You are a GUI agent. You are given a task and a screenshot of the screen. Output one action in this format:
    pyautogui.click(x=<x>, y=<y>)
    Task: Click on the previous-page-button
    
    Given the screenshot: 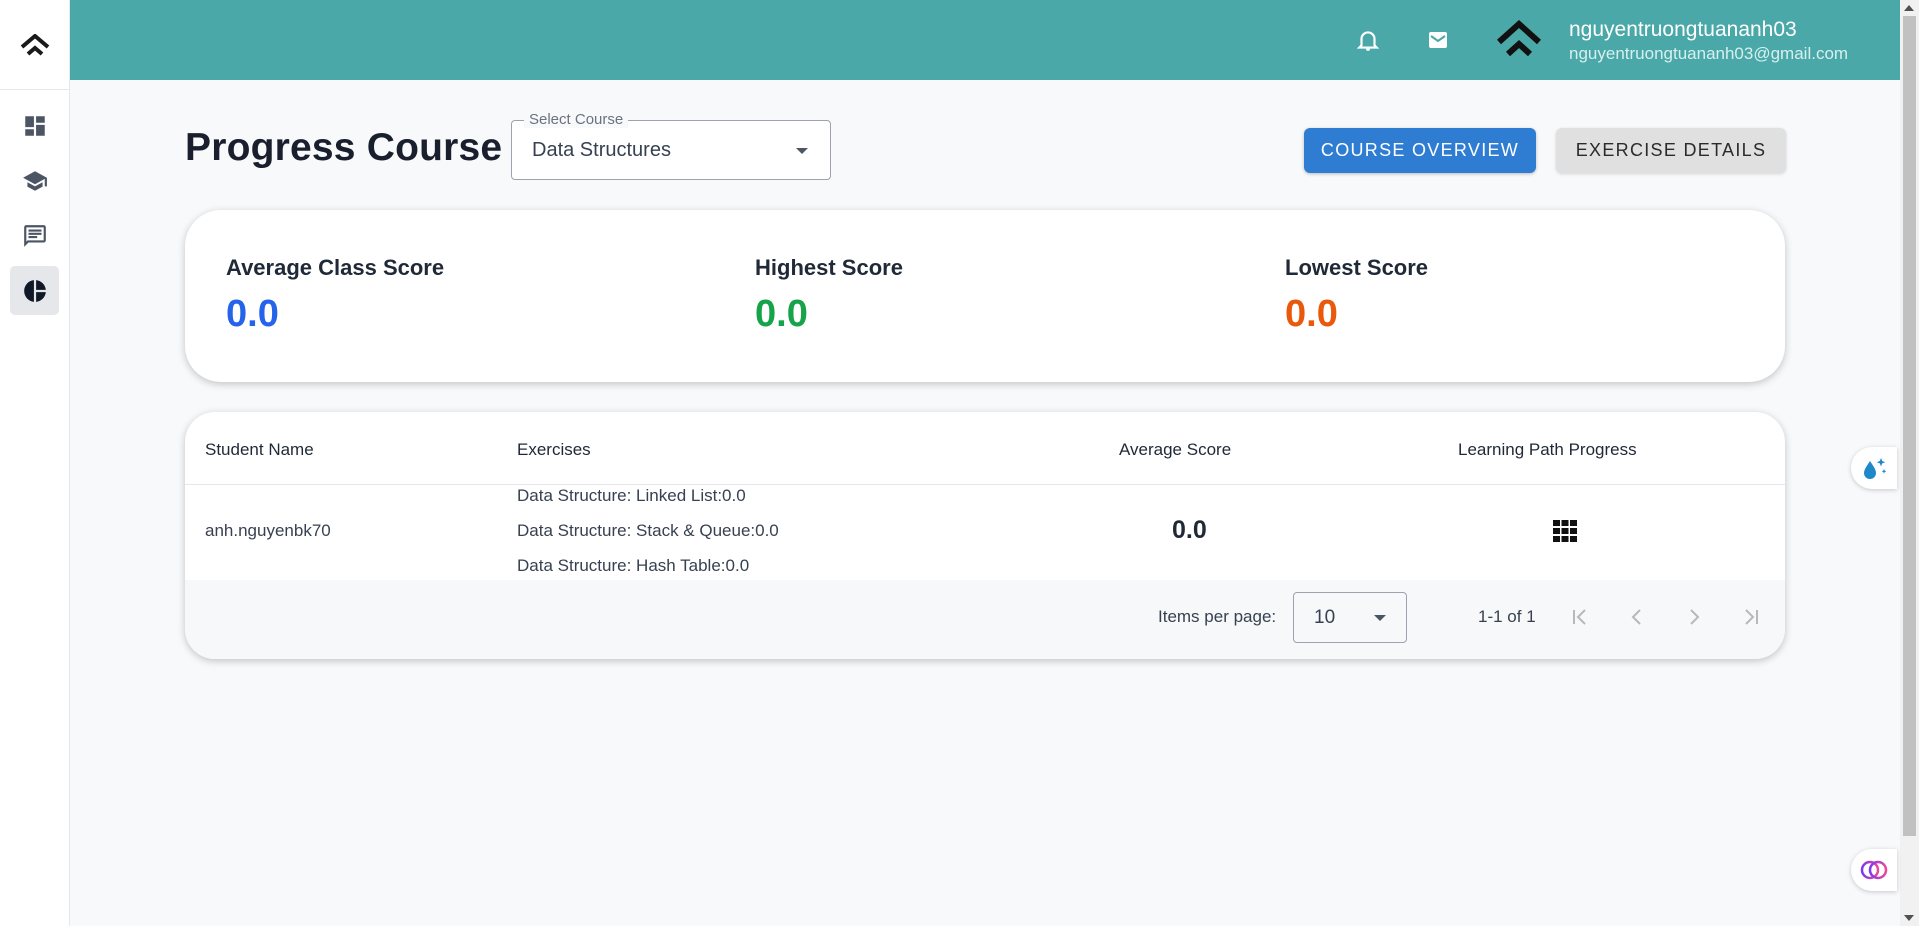 What is the action you would take?
    pyautogui.click(x=1637, y=617)
    